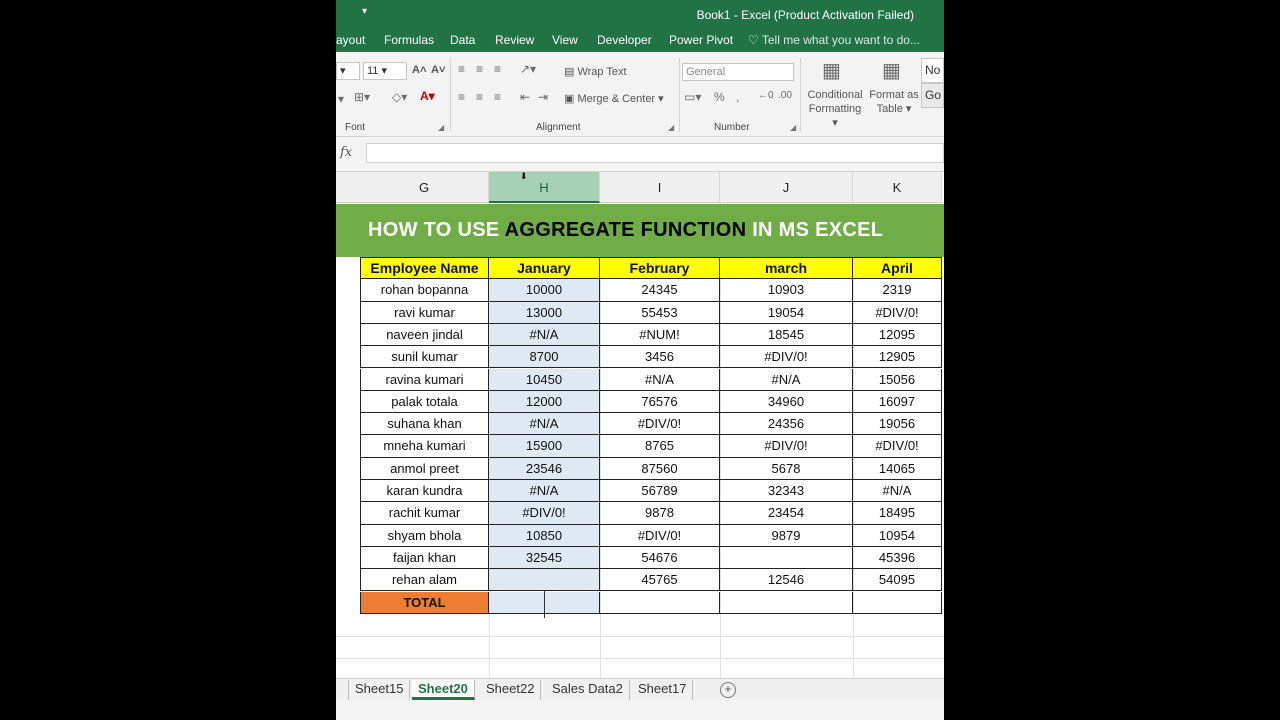 This screenshot has width=1280, height=720. What do you see at coordinates (544, 446) in the screenshot?
I see `table-cell-jan: 15900` at bounding box center [544, 446].